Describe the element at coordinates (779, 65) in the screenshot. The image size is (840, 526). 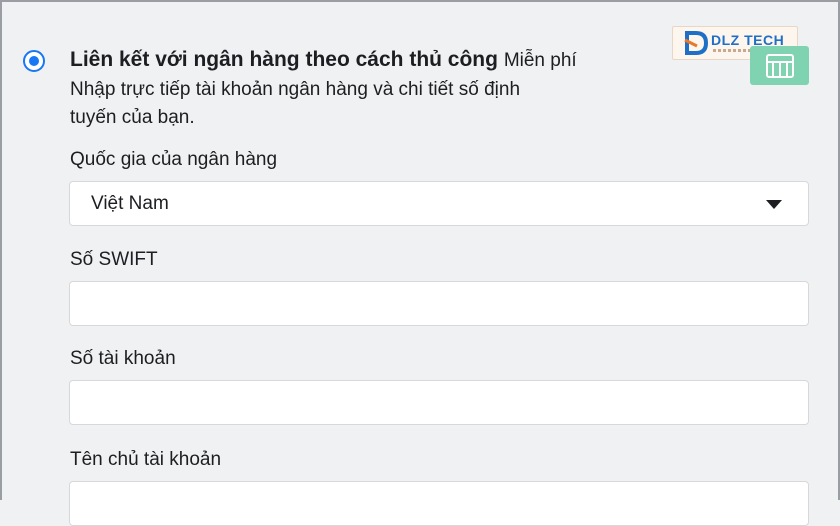
I see `bank-icon` at that location.